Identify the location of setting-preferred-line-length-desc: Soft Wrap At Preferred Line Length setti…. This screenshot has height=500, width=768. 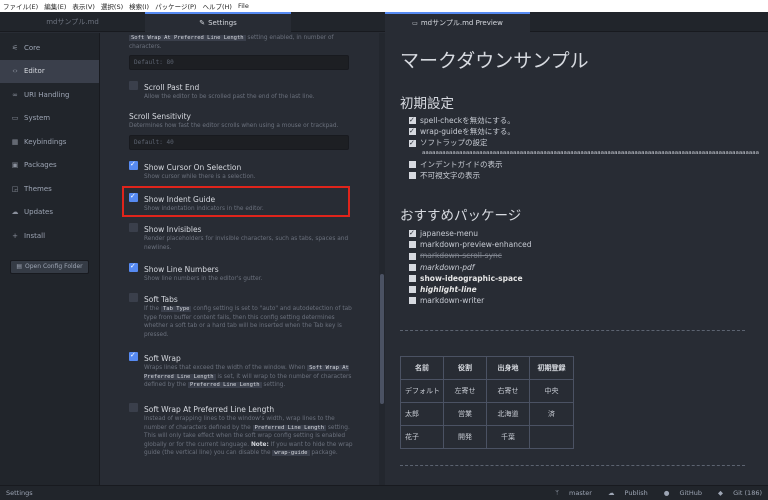
(231, 42).